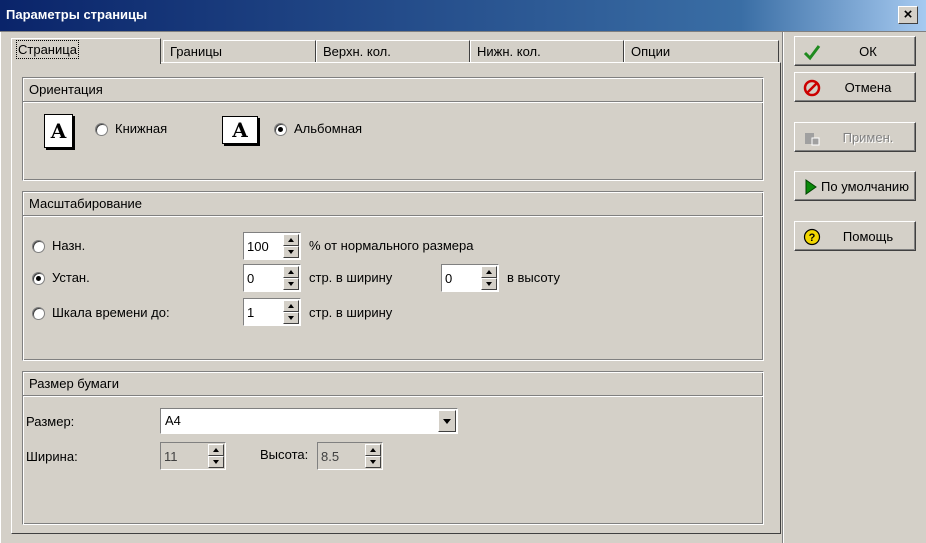  What do you see at coordinates (284, 454) in the screenshot?
I see `paper-height-label: Высота:` at bounding box center [284, 454].